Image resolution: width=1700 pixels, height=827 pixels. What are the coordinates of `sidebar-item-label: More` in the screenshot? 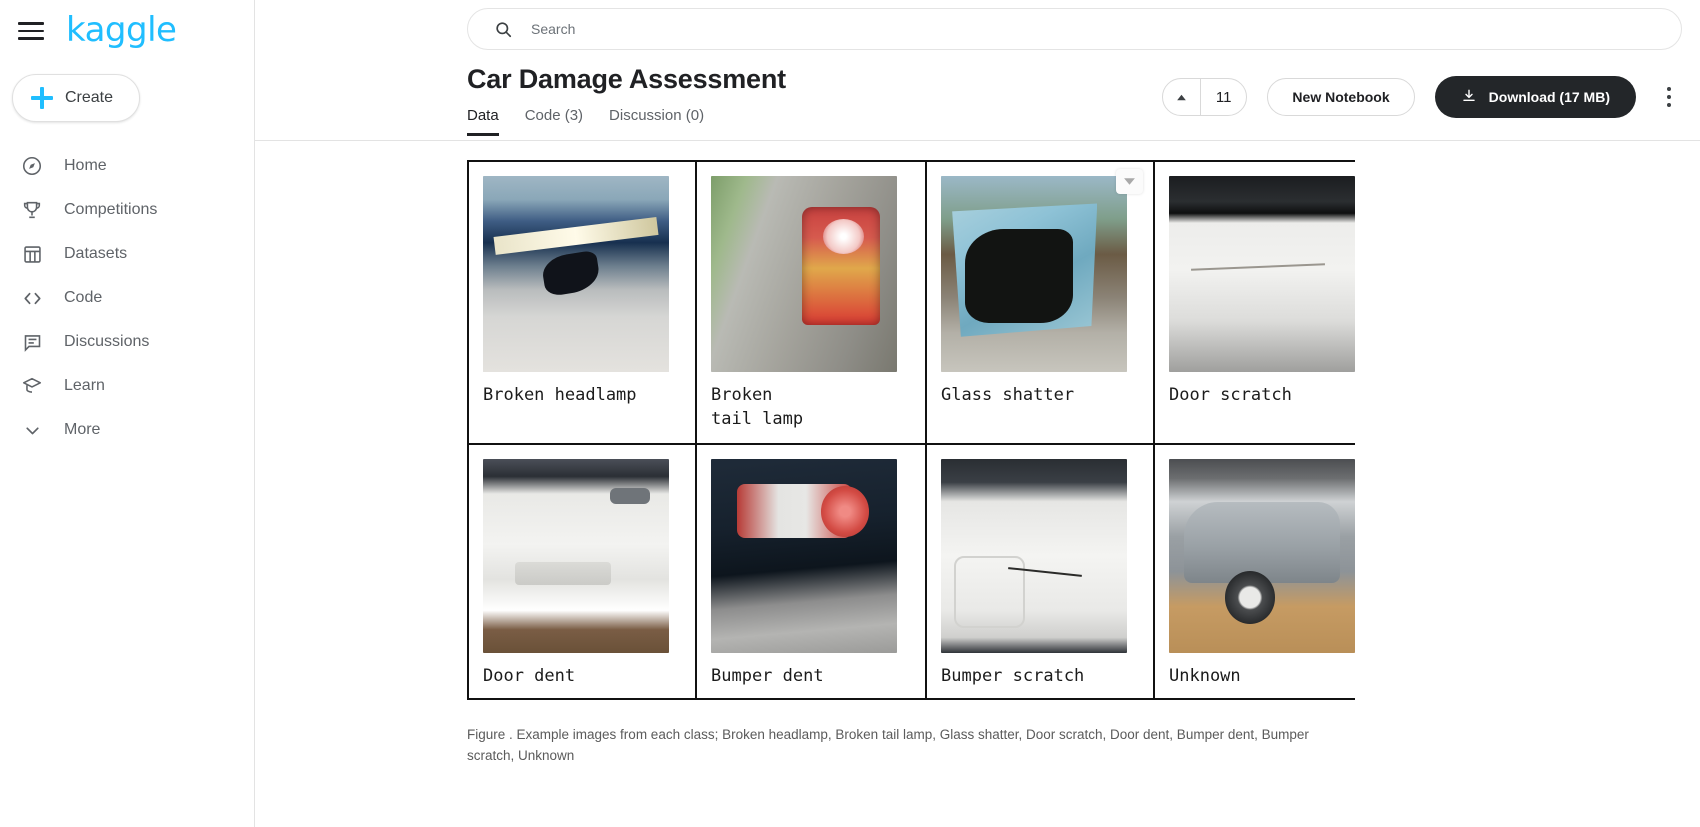 It's located at (82, 429).